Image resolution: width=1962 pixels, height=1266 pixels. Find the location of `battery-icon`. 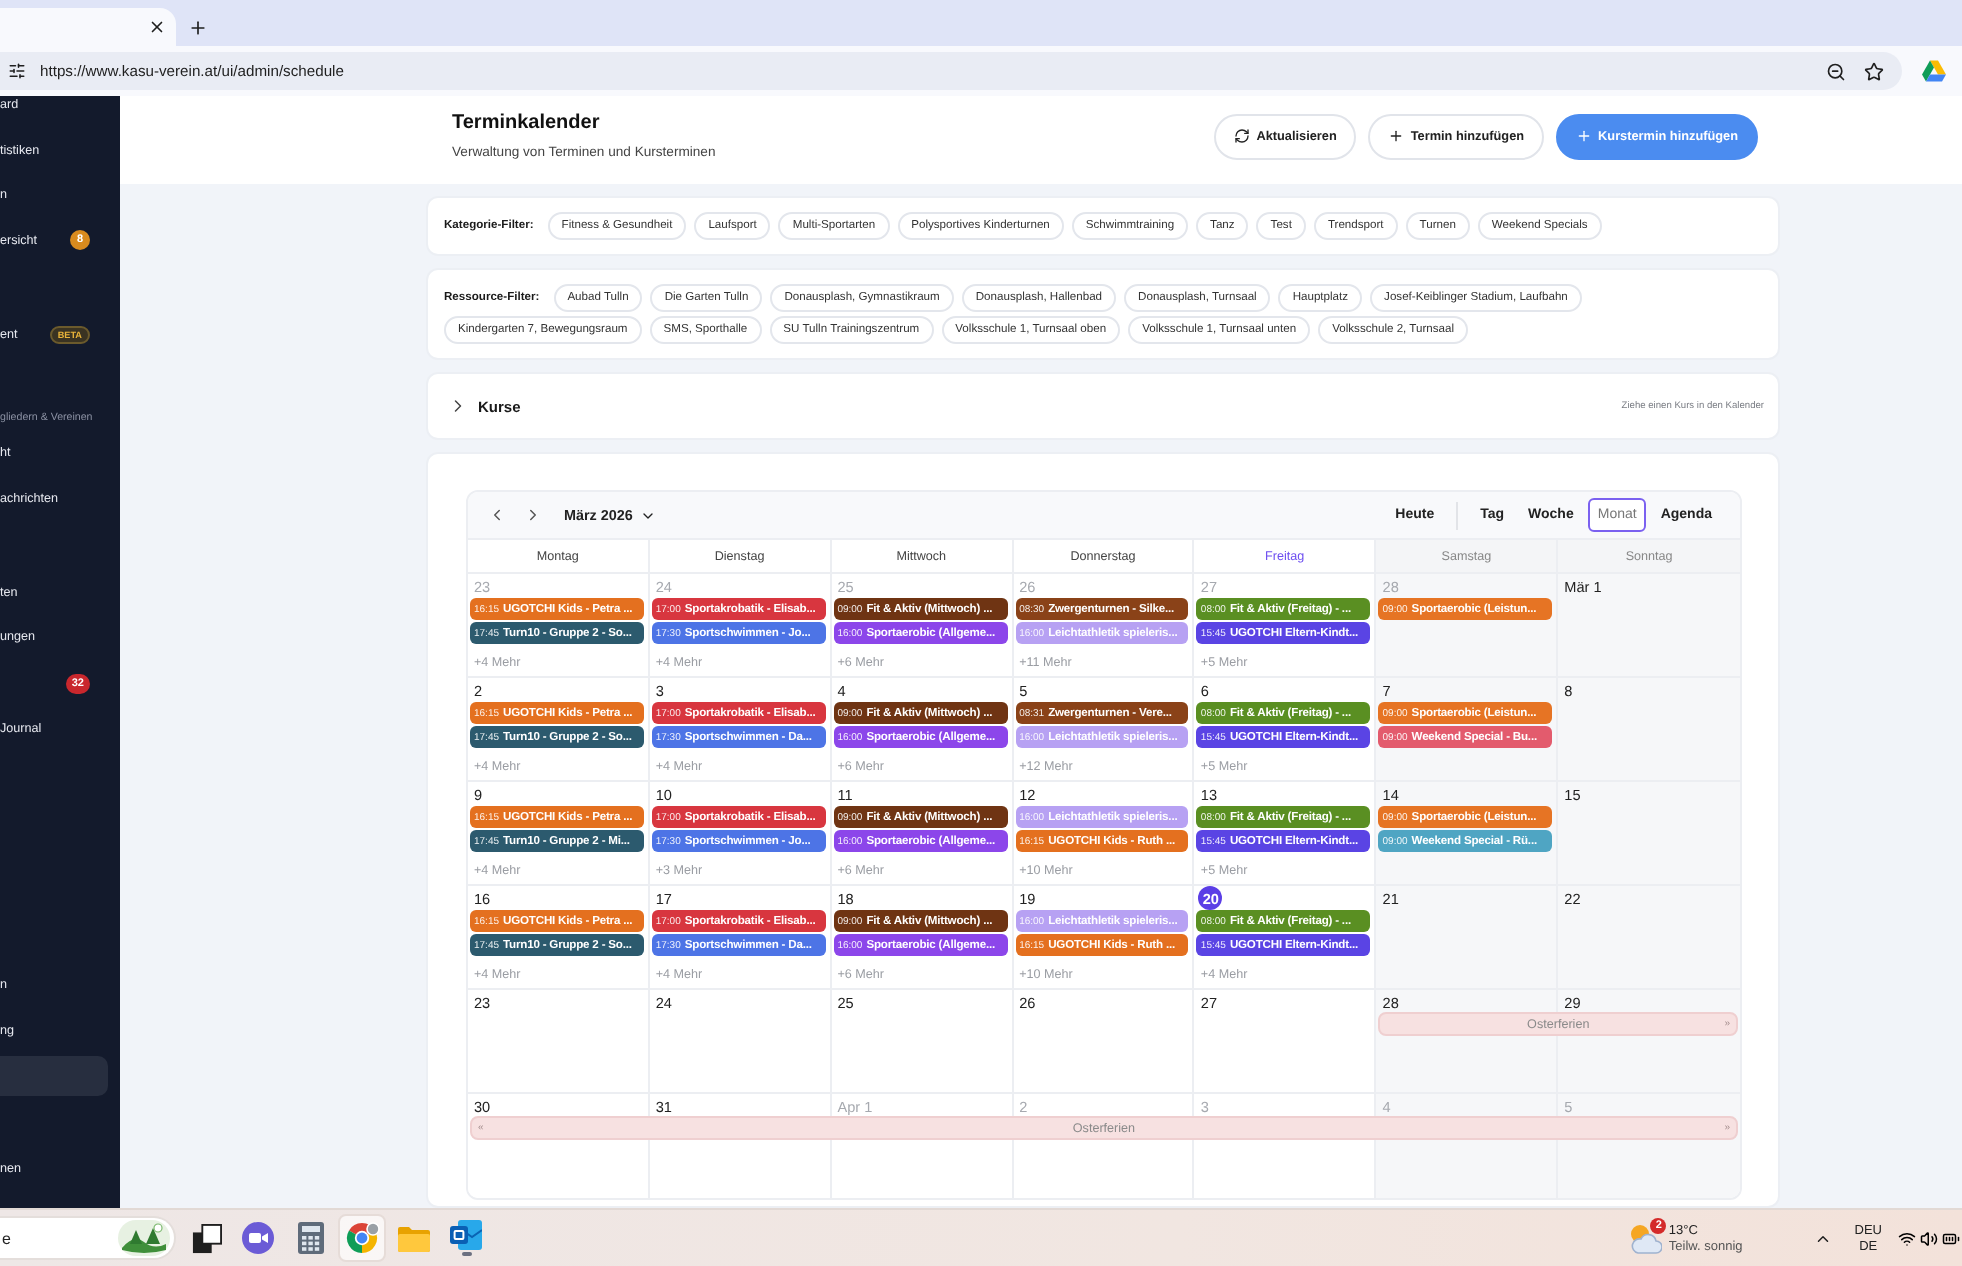

battery-icon is located at coordinates (1951, 1238).